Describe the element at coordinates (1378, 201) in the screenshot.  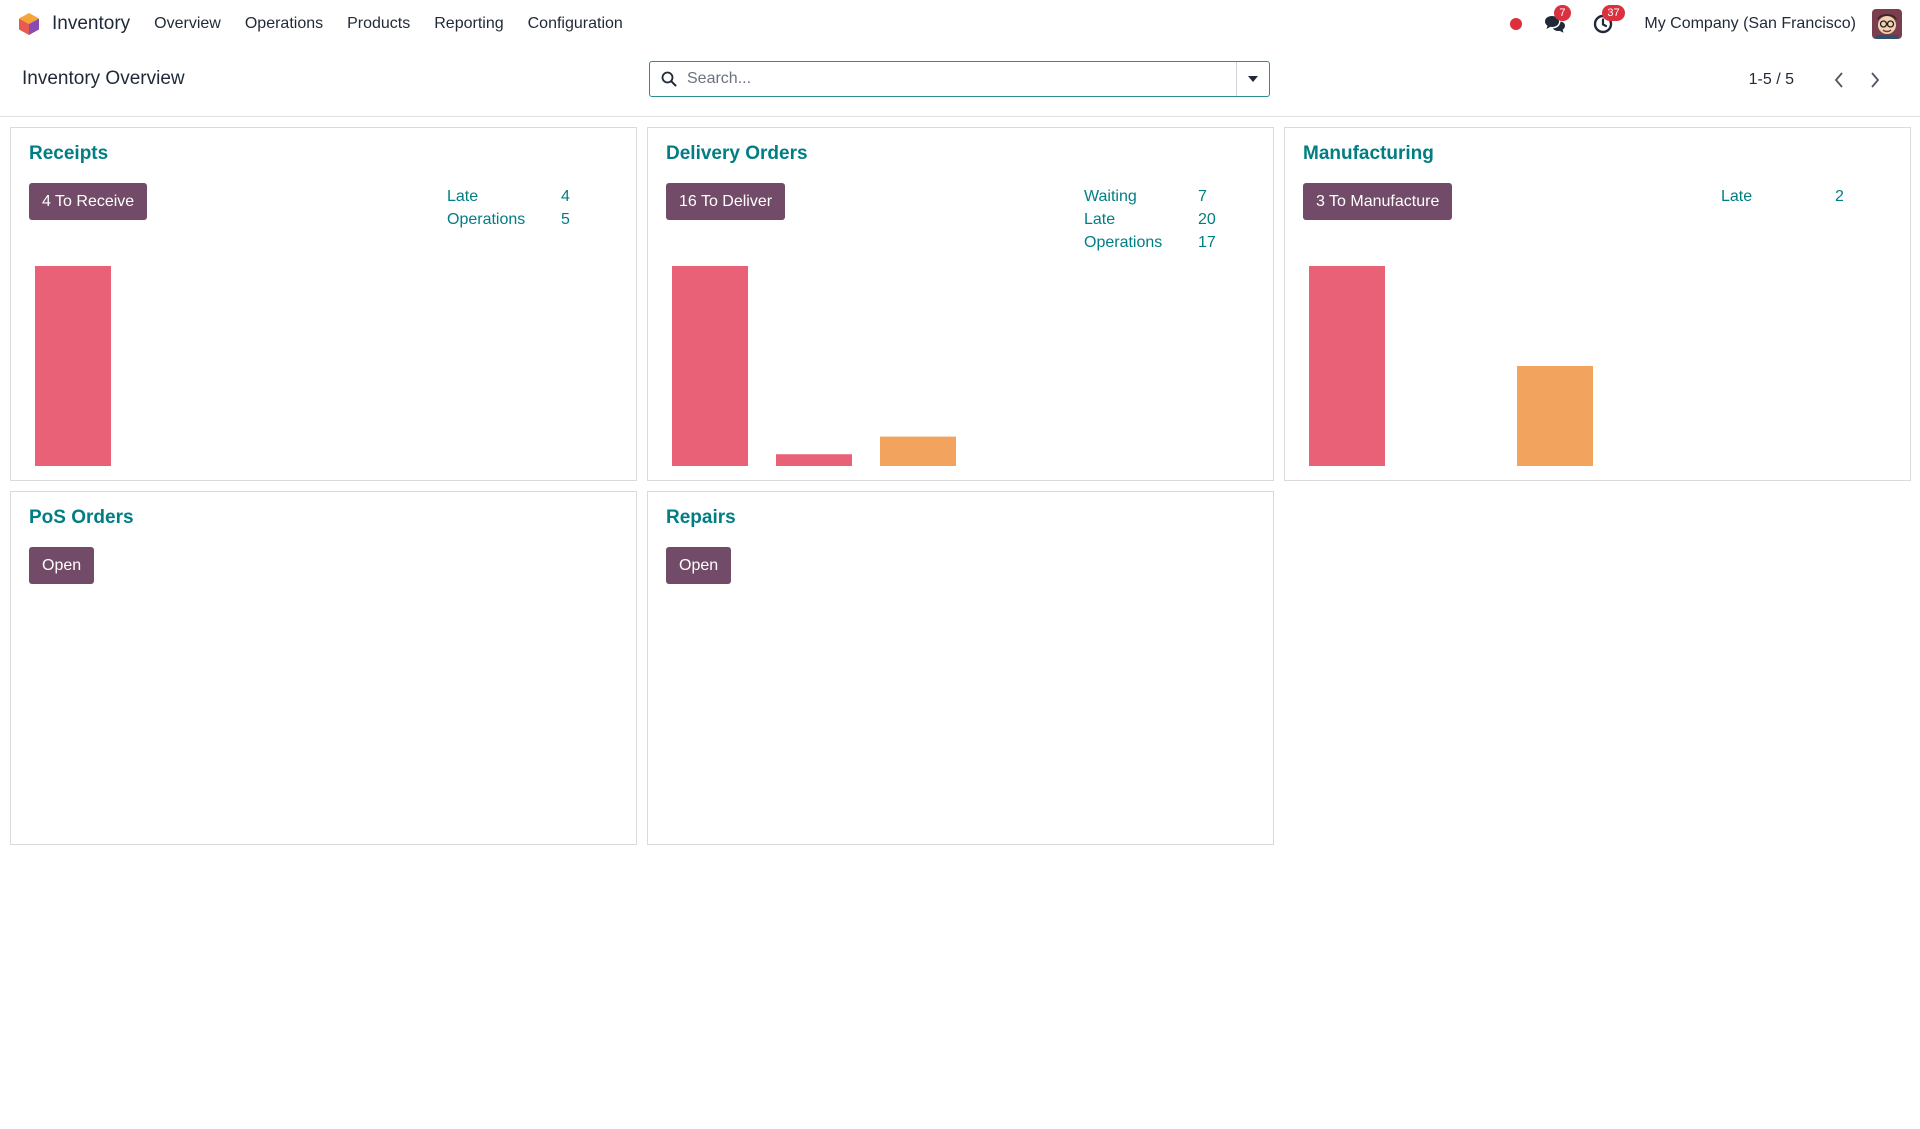
I see `to-manufacture-button: 3 To Manufacture` at that location.